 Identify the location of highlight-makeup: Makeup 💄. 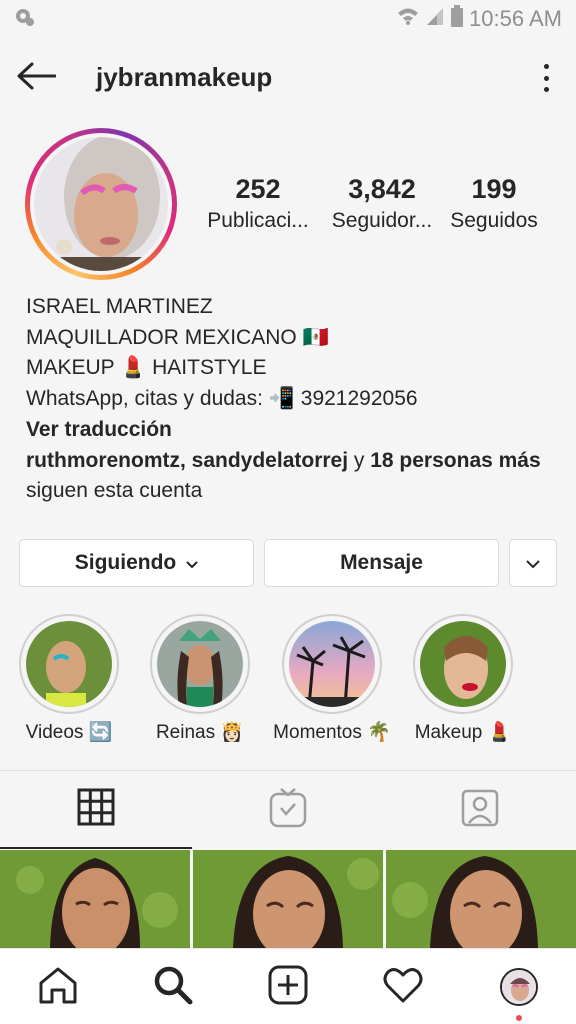
(463, 678).